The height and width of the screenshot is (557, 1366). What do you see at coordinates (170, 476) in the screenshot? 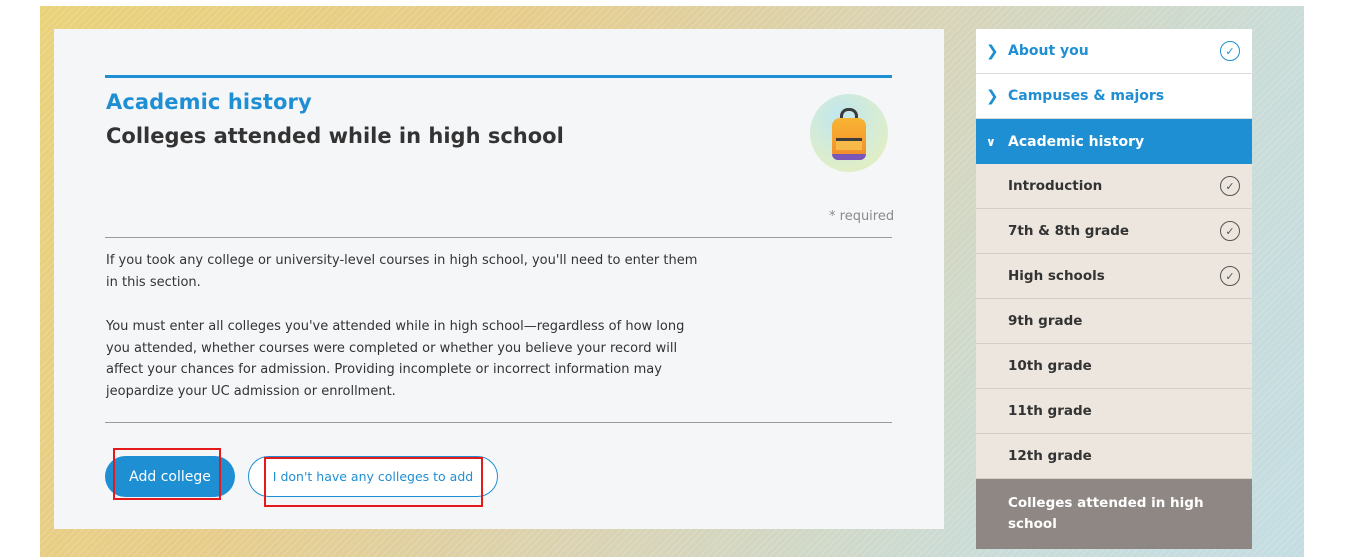
I see `add-college-button: Add college` at bounding box center [170, 476].